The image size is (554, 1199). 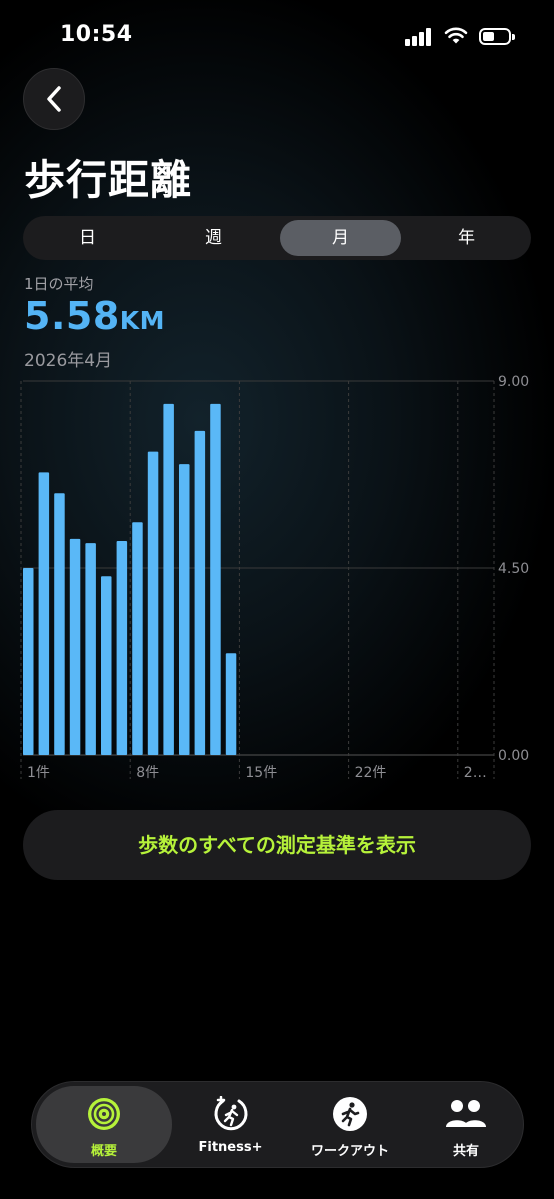 I want to click on battery-icon, so click(x=497, y=36).